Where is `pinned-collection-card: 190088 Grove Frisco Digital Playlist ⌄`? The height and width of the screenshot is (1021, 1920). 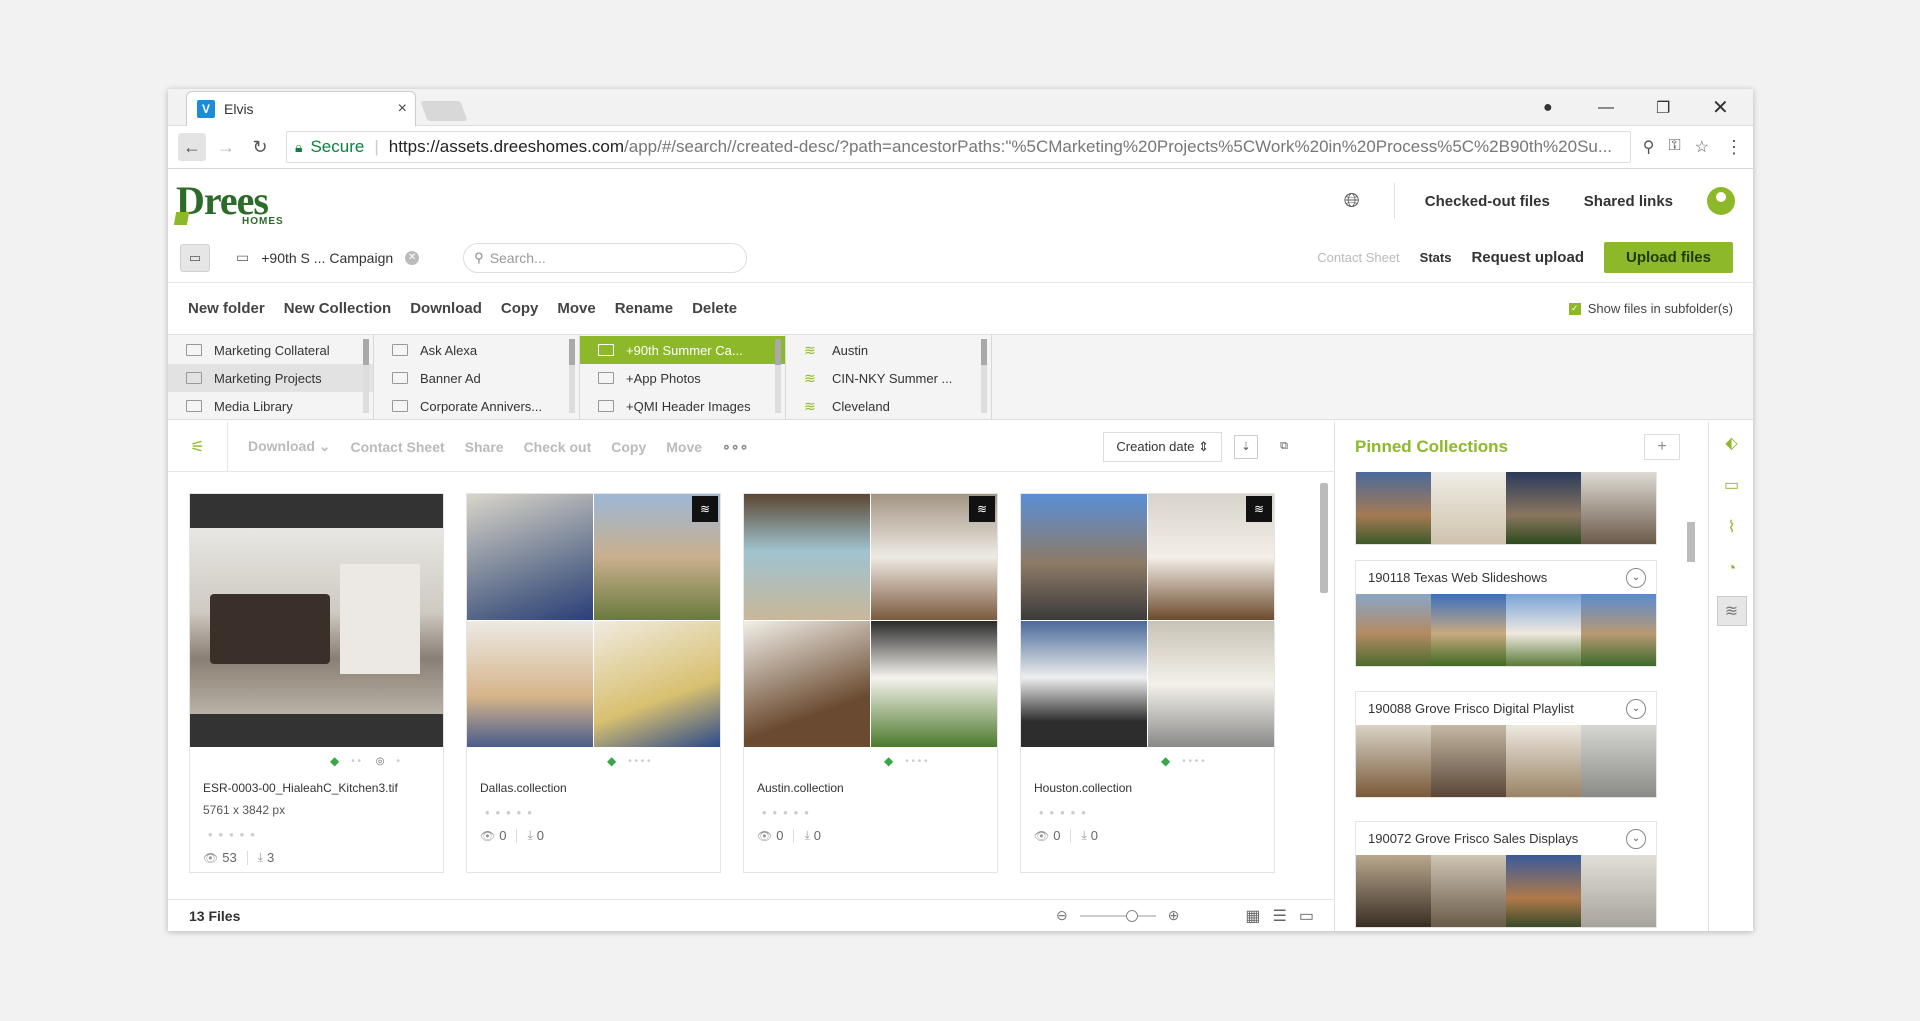
pinned-collection-card: 190088 Grove Frisco Digital Playlist ⌄ is located at coordinates (1506, 744).